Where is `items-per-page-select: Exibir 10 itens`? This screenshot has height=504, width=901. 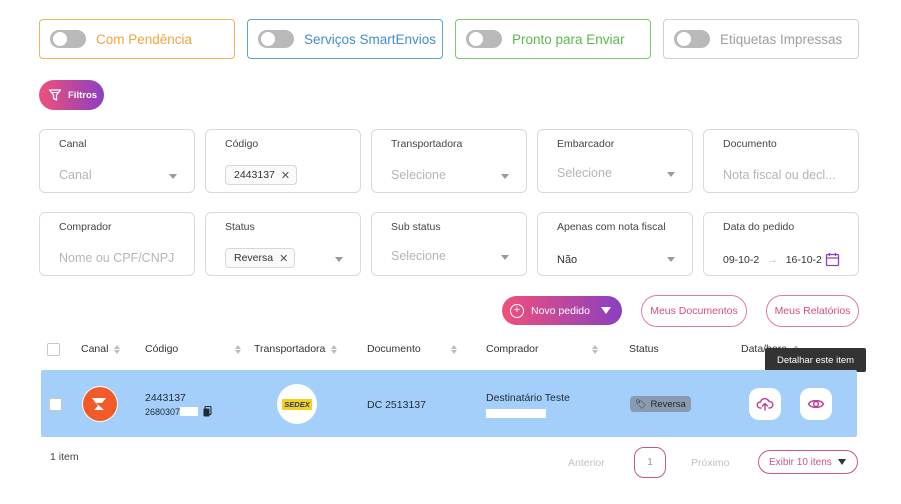 items-per-page-select: Exibir 10 itens is located at coordinates (808, 462).